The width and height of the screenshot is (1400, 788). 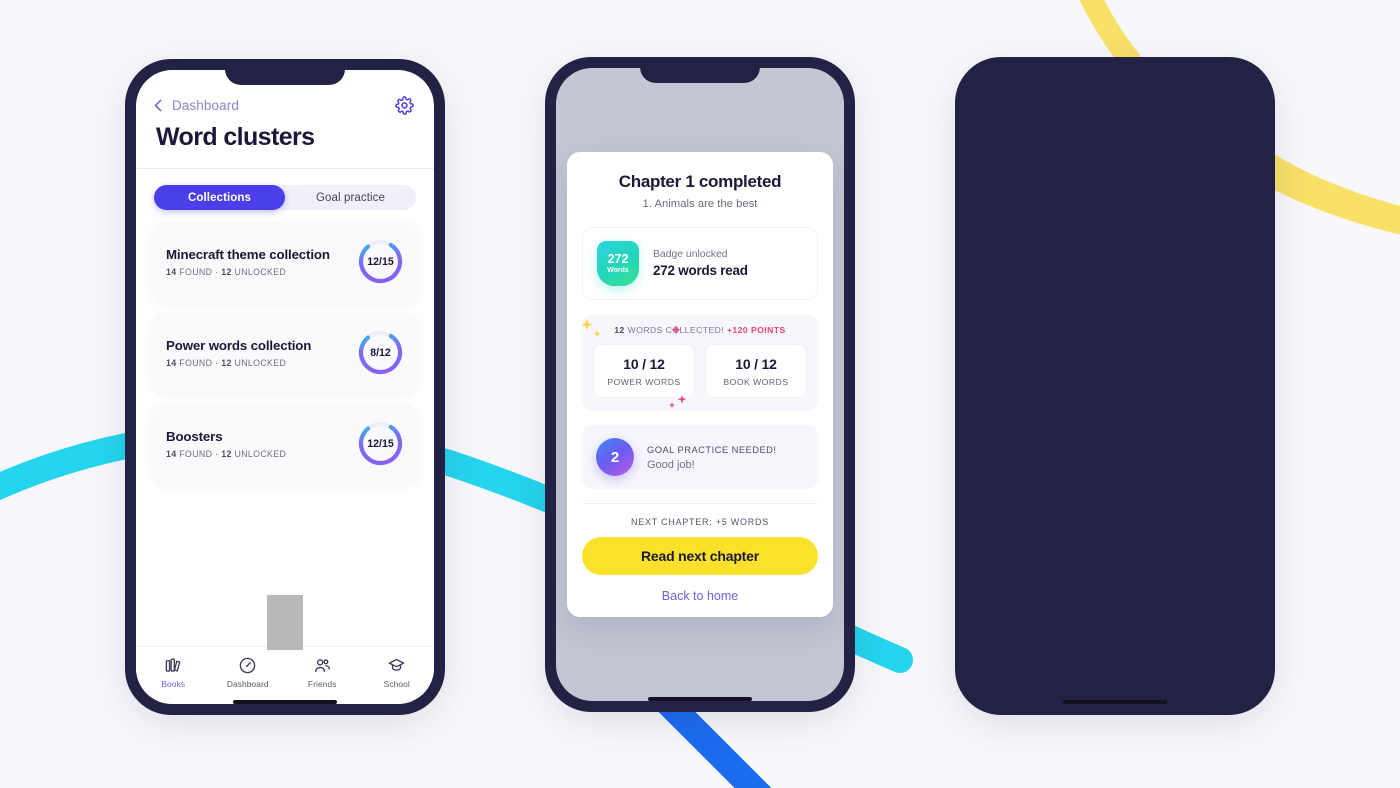 I want to click on badge-caption: Badge unlocked, so click(x=690, y=254).